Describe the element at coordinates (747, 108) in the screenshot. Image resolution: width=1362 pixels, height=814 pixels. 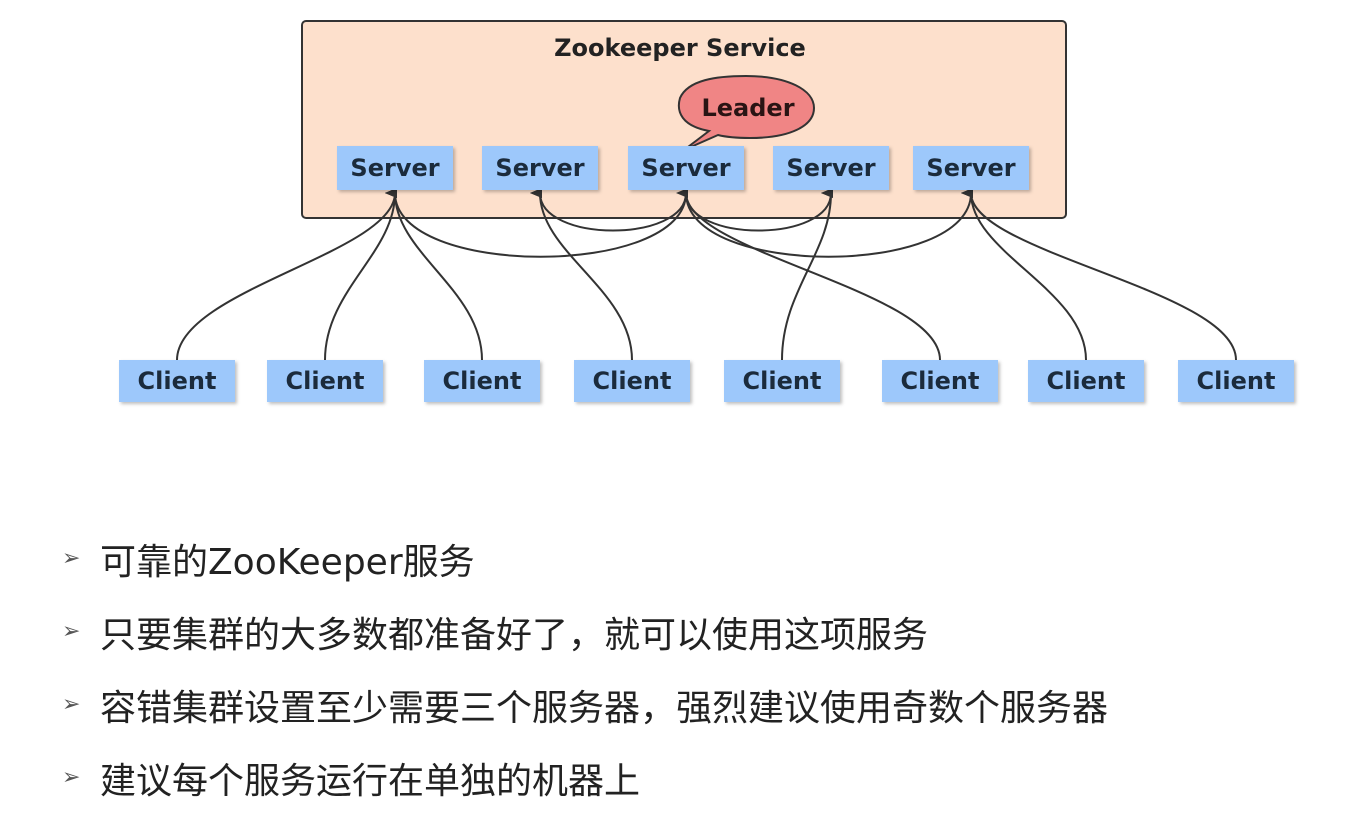
I see `leader-label: Leader` at that location.